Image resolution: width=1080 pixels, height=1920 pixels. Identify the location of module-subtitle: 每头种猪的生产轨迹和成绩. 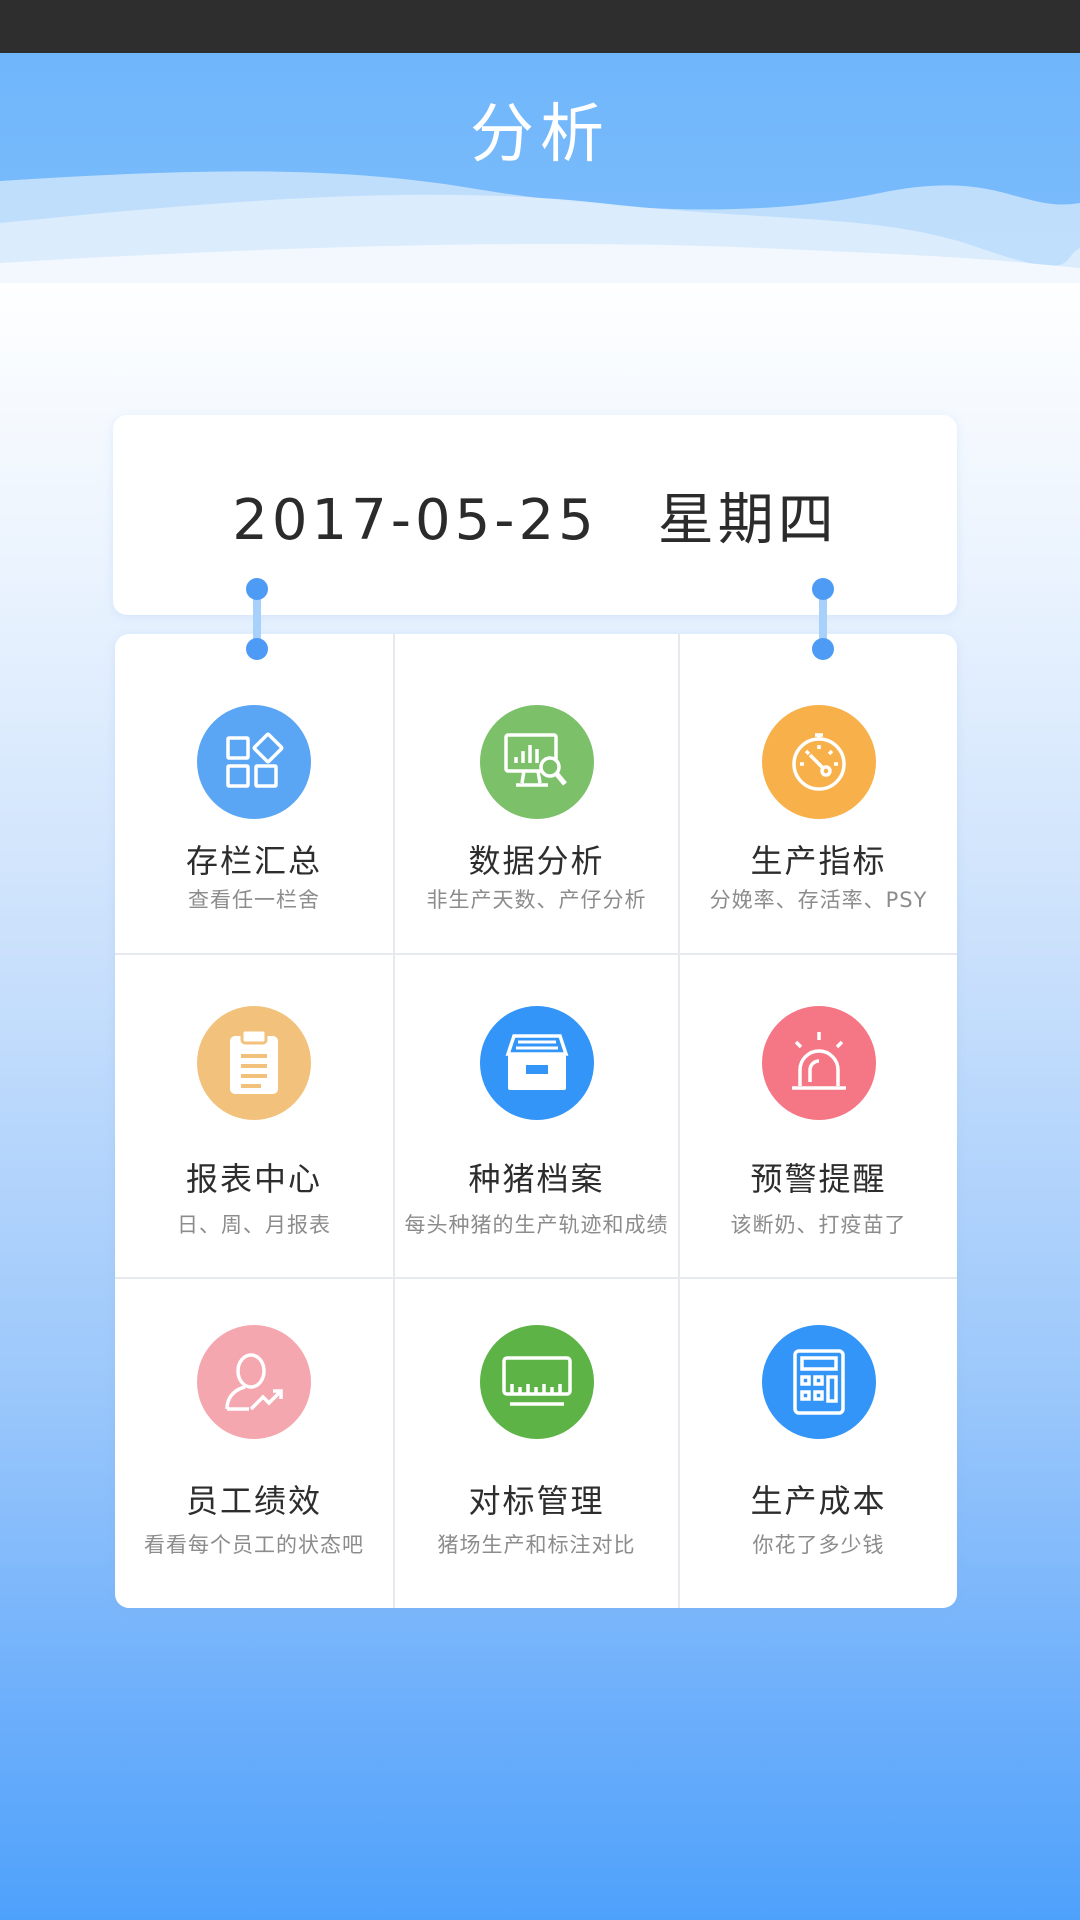
(536, 1225).